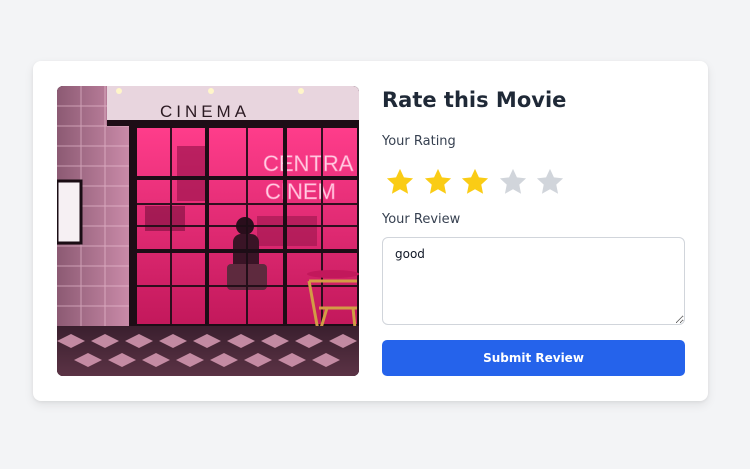 This screenshot has height=469, width=750. What do you see at coordinates (308, 163) in the screenshot?
I see `neon-text-line1: CENTRA` at bounding box center [308, 163].